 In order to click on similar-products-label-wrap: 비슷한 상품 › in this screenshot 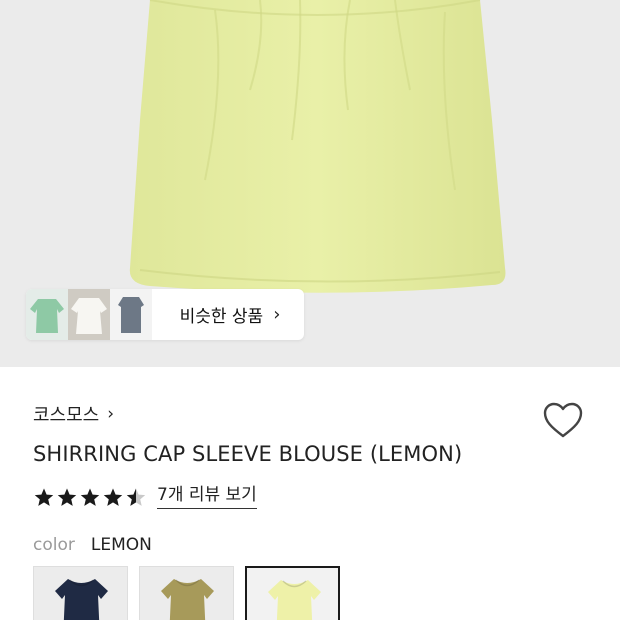, I will do `click(228, 314)`.